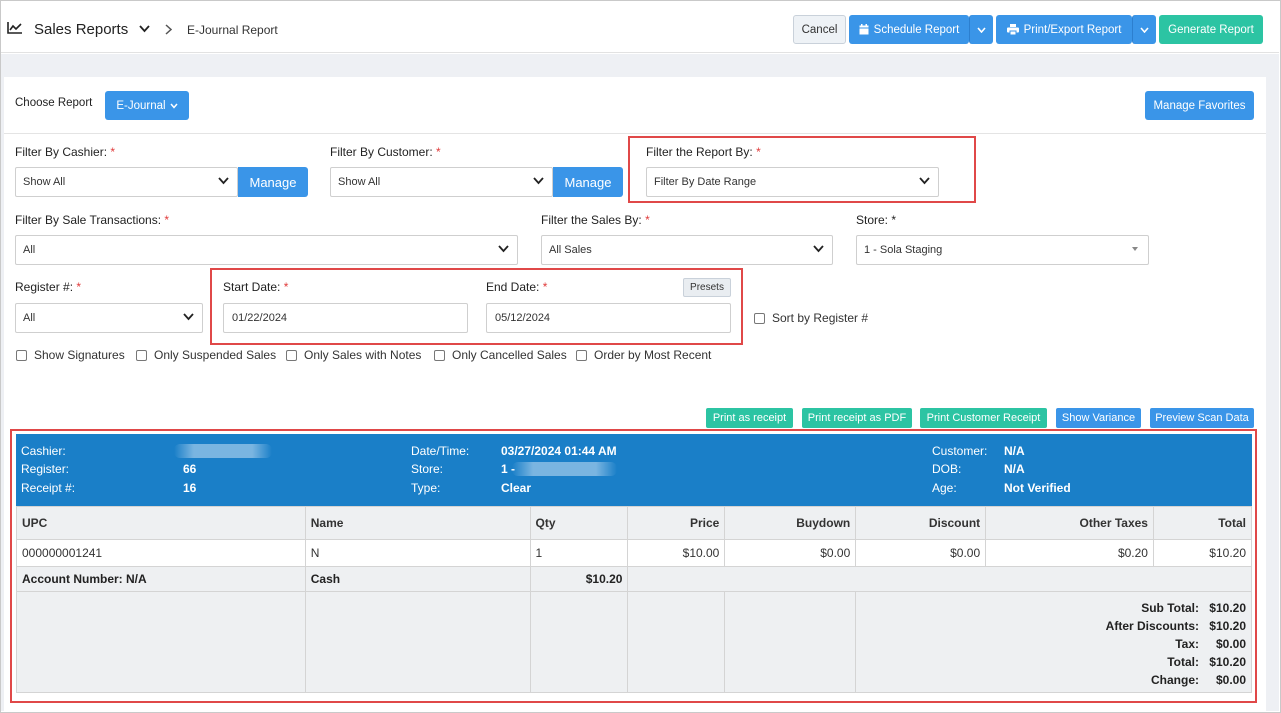  Describe the element at coordinates (921, 523) in the screenshot. I see `column-header: Discount` at that location.